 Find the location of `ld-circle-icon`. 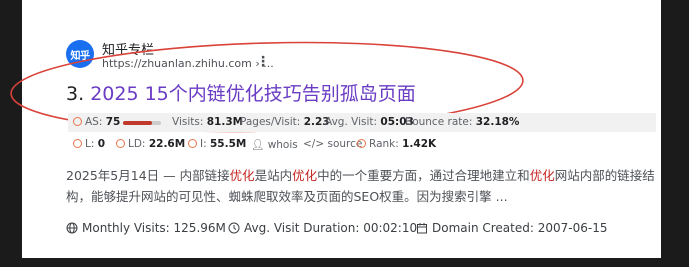

ld-circle-icon is located at coordinates (120, 143).